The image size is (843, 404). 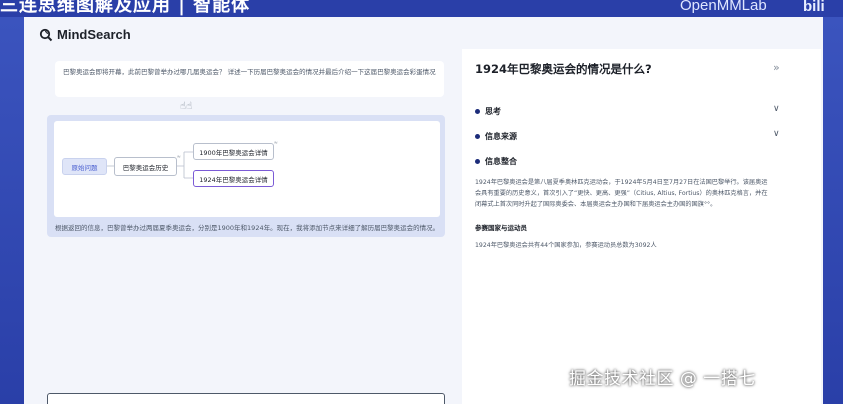 I want to click on video-left-frame, so click(x=12, y=210).